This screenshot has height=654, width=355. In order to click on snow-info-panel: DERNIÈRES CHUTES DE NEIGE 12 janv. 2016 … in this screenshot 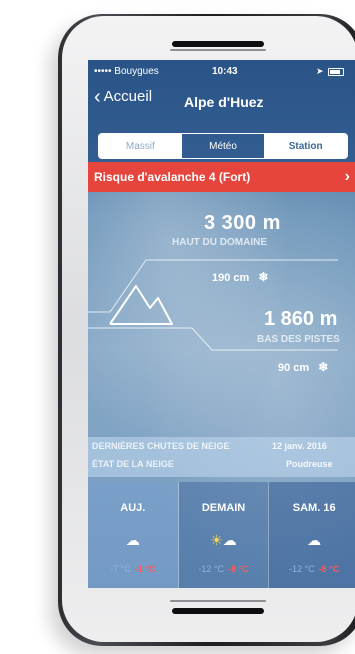, I will do `click(221, 457)`.